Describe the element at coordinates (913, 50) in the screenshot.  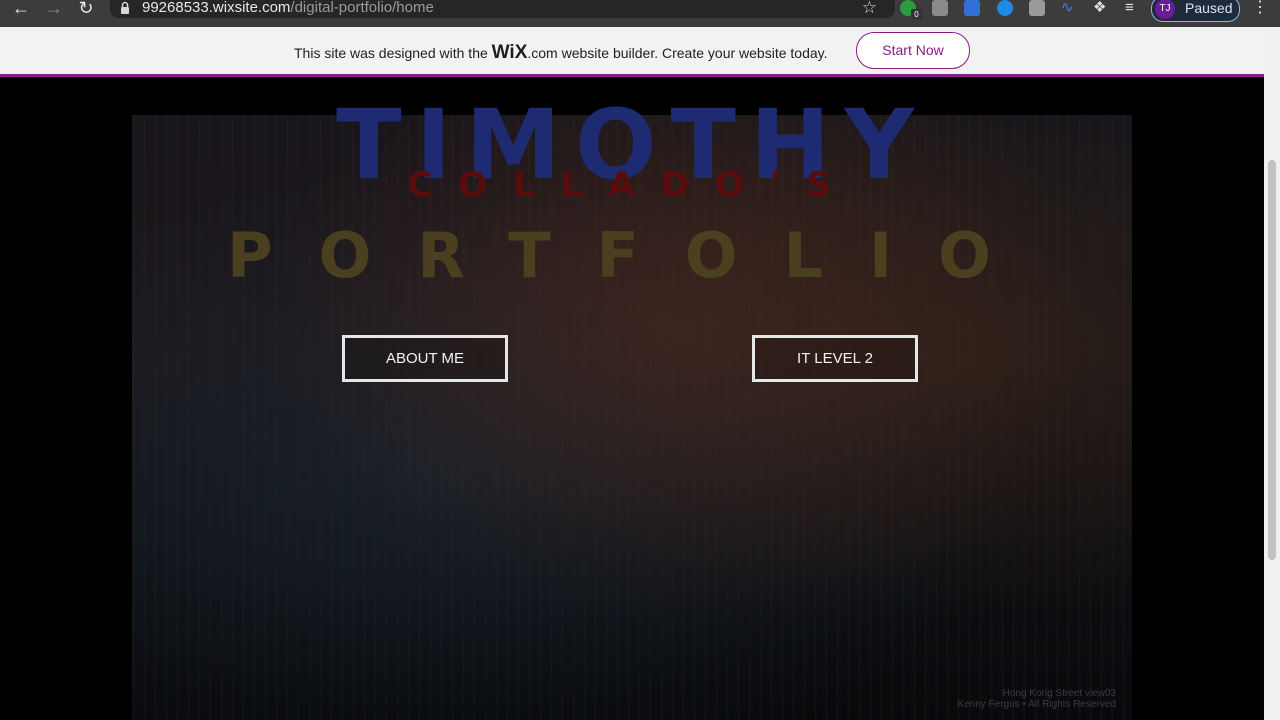
I see `start-now-button: Start Now` at that location.